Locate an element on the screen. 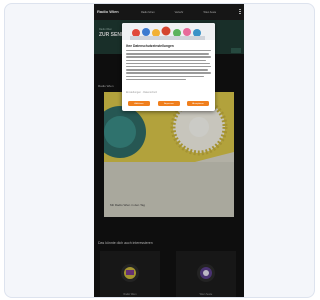 The height and width of the screenshot is (300, 320). consent-settings-link: Einstellungen · Datenschutz is located at coordinates (141, 92).